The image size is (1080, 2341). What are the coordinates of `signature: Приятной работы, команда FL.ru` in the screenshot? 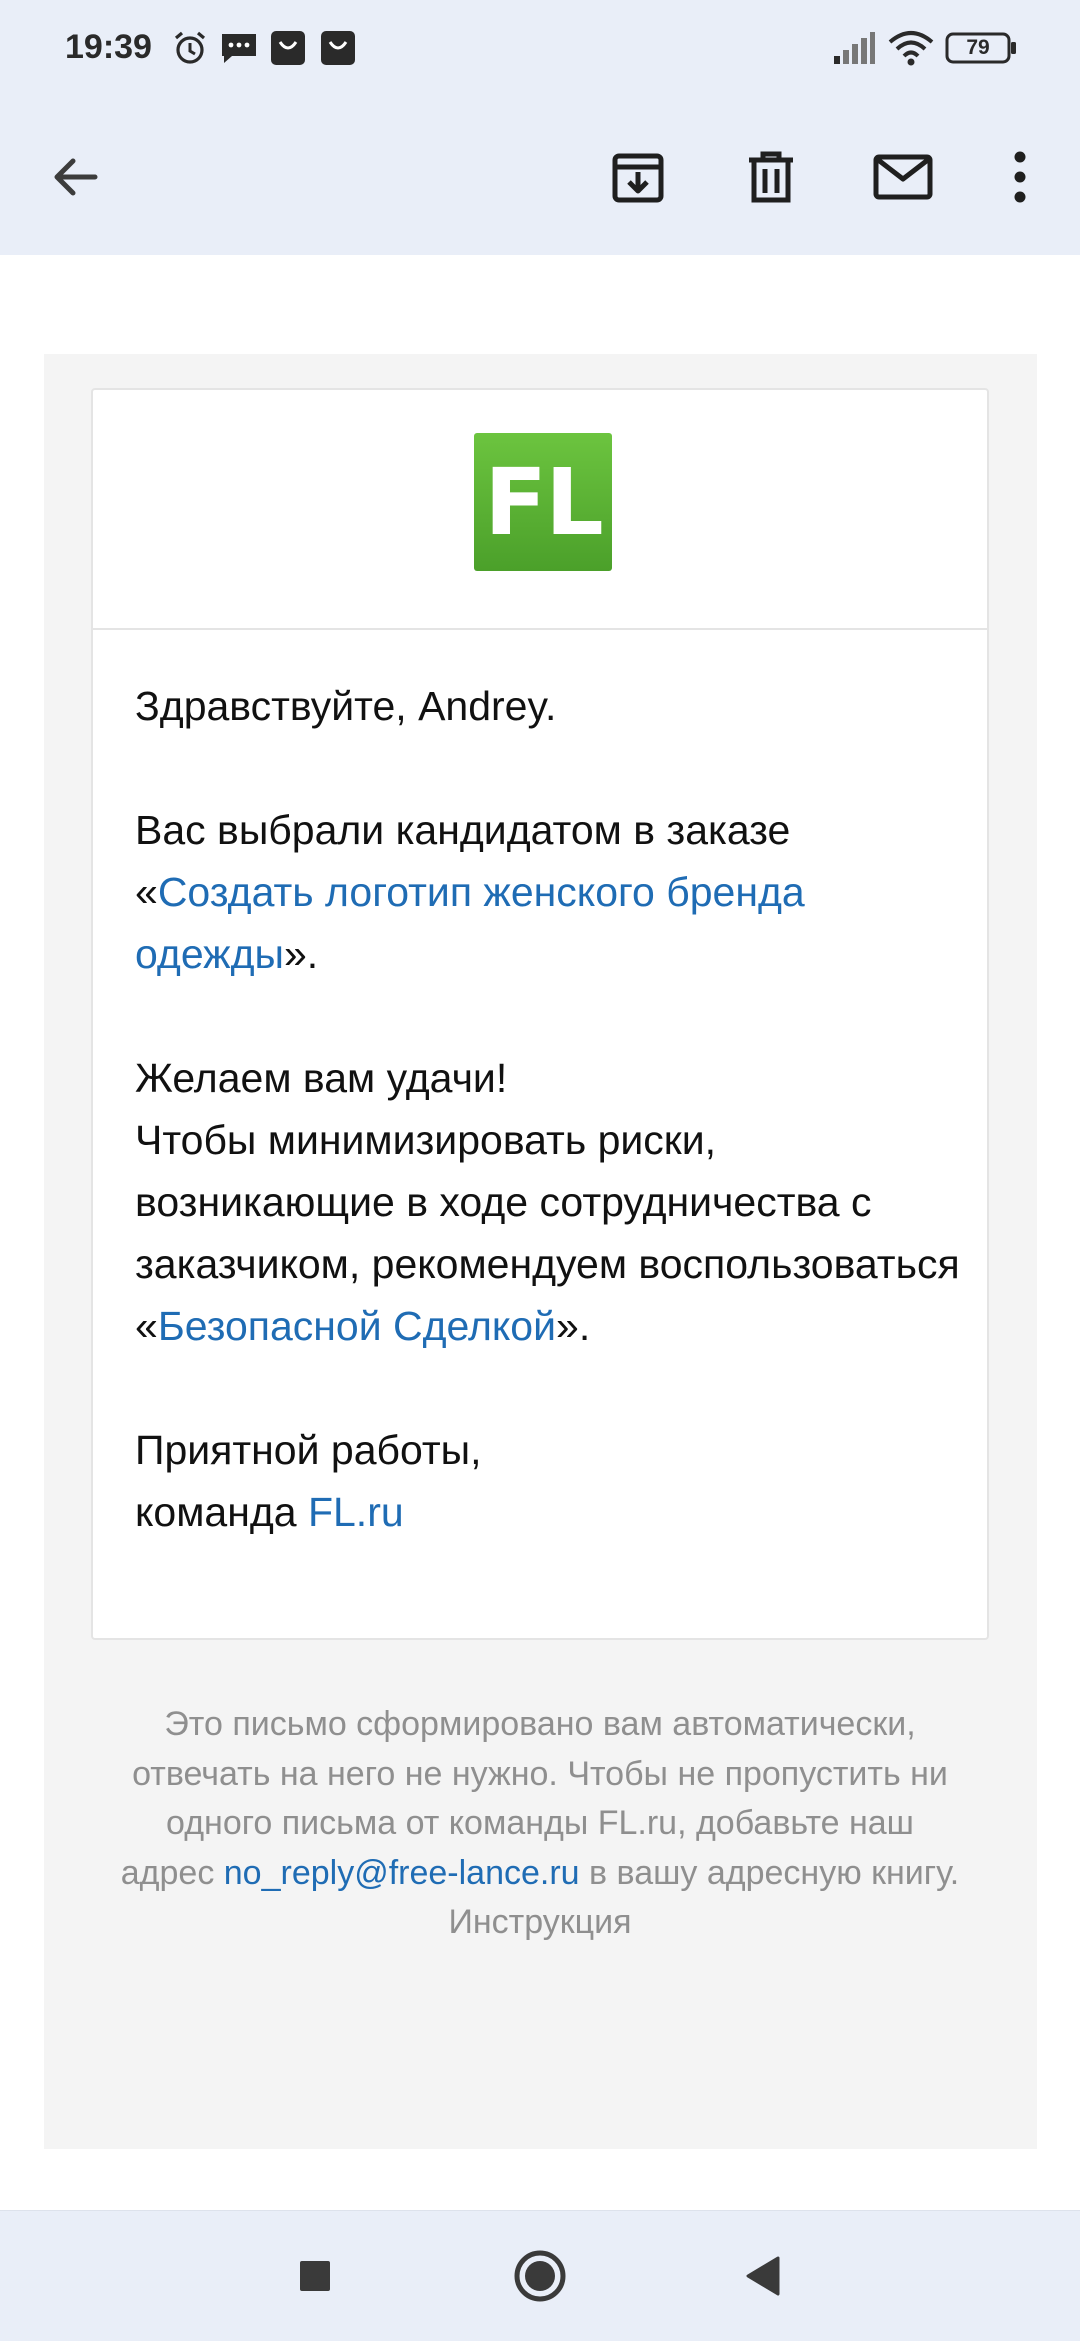 It's located at (550, 1481).